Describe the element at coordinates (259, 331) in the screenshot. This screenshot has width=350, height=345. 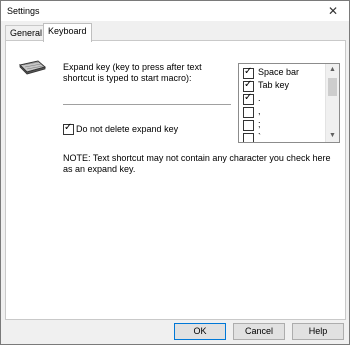
I see `cancel-button: Cancel` at that location.